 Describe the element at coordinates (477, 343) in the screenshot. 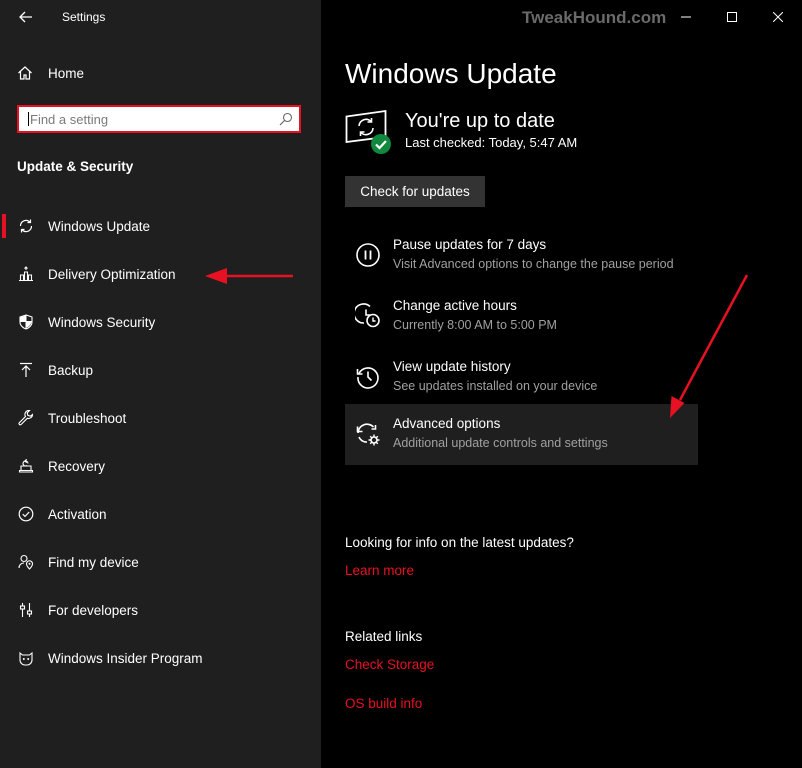

I see `annotation-arrows` at that location.